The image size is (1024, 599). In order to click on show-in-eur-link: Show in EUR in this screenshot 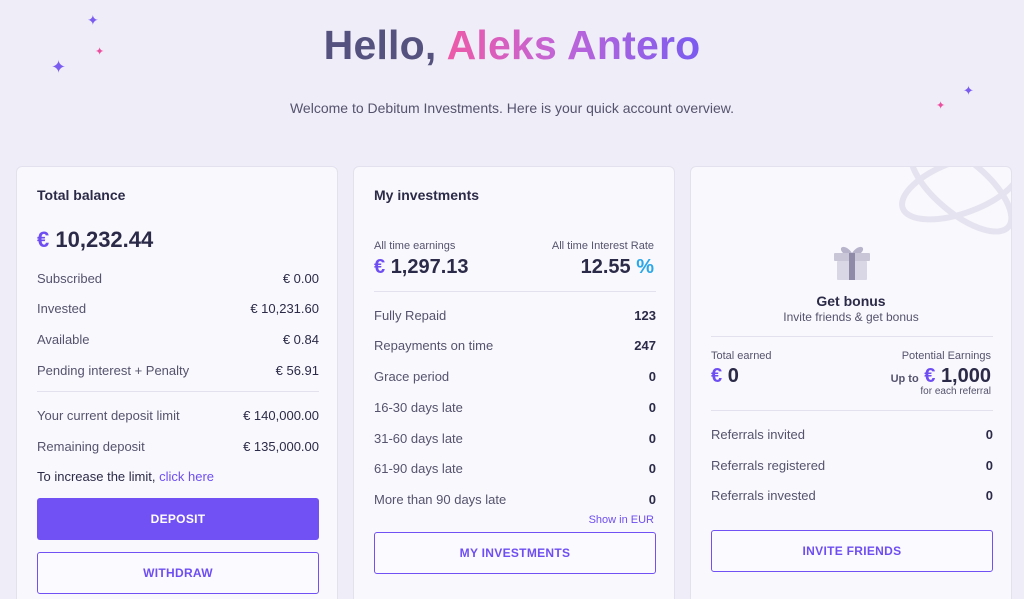, I will do `click(621, 520)`.